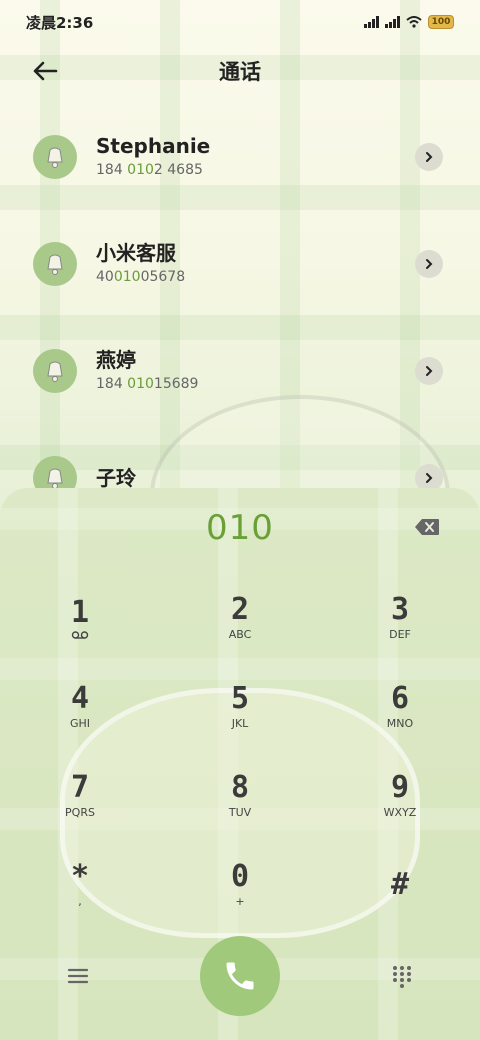  I want to click on contact-number: 4001005678, so click(141, 277).